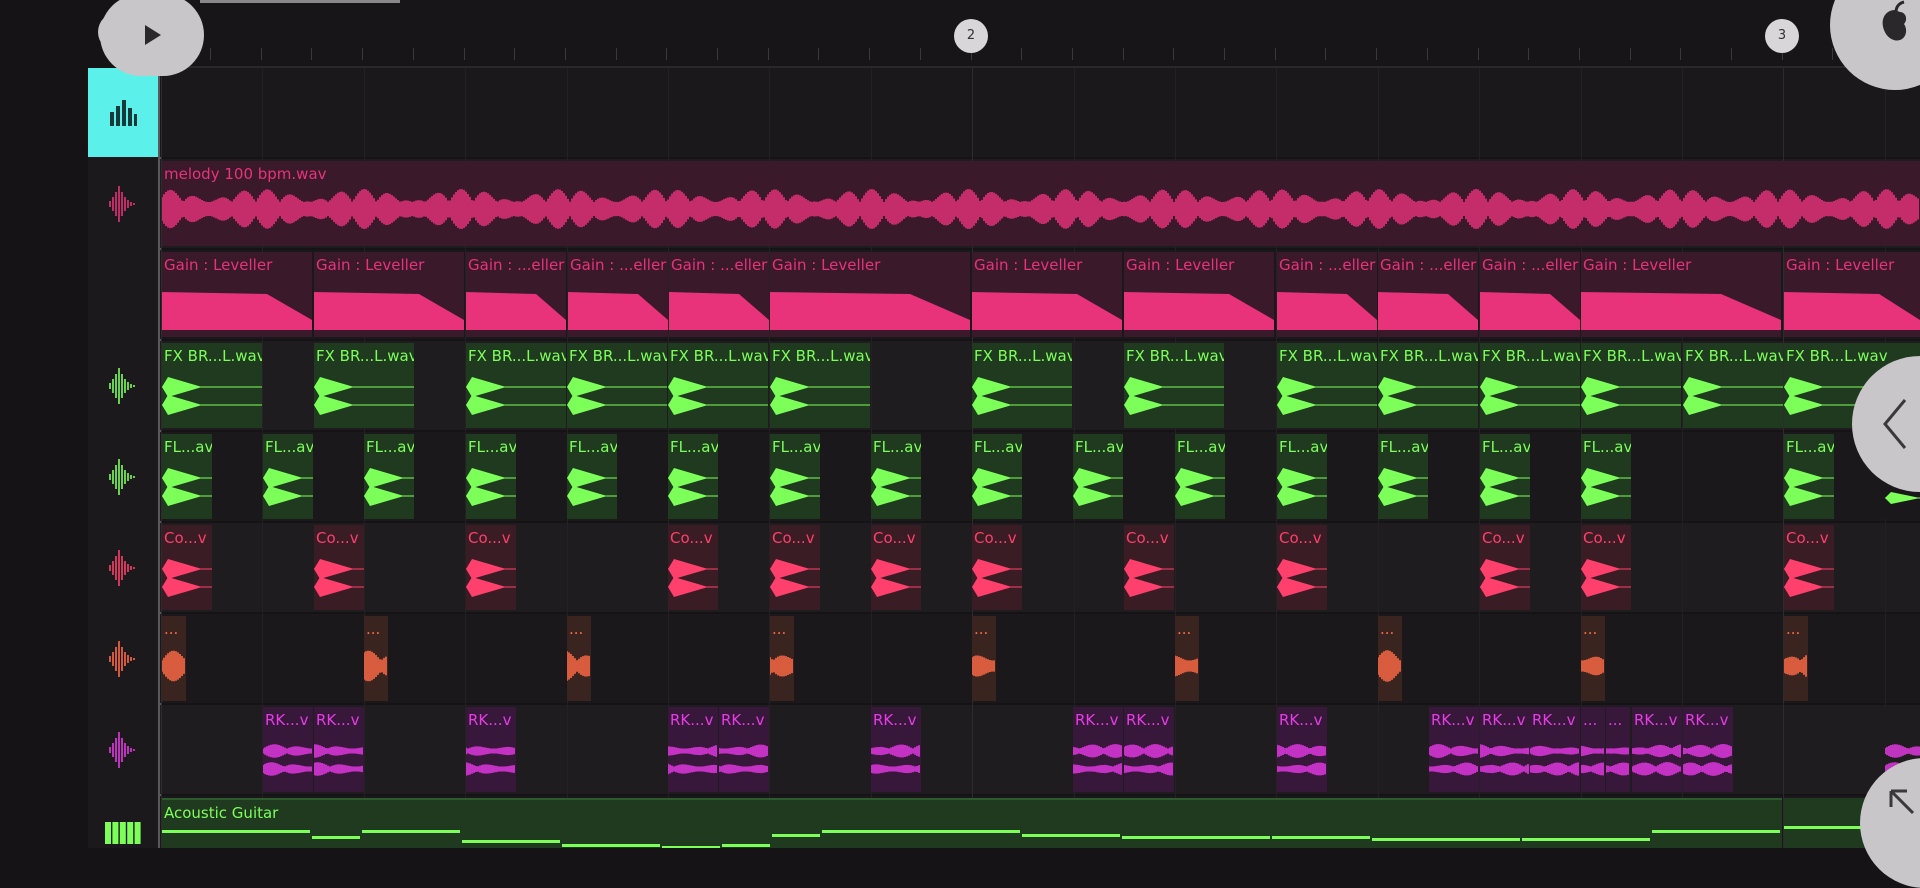 The height and width of the screenshot is (888, 1920). What do you see at coordinates (123, 112) in the screenshot?
I see `mixer-button` at bounding box center [123, 112].